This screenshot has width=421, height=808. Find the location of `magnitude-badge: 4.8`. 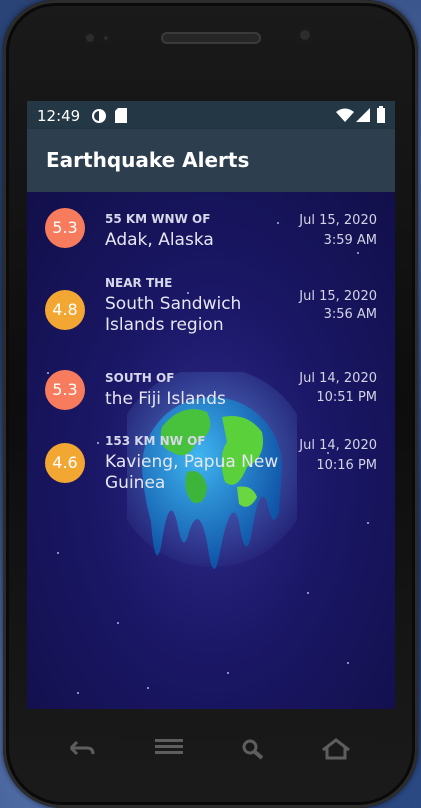

magnitude-badge: 4.8 is located at coordinates (65, 310).